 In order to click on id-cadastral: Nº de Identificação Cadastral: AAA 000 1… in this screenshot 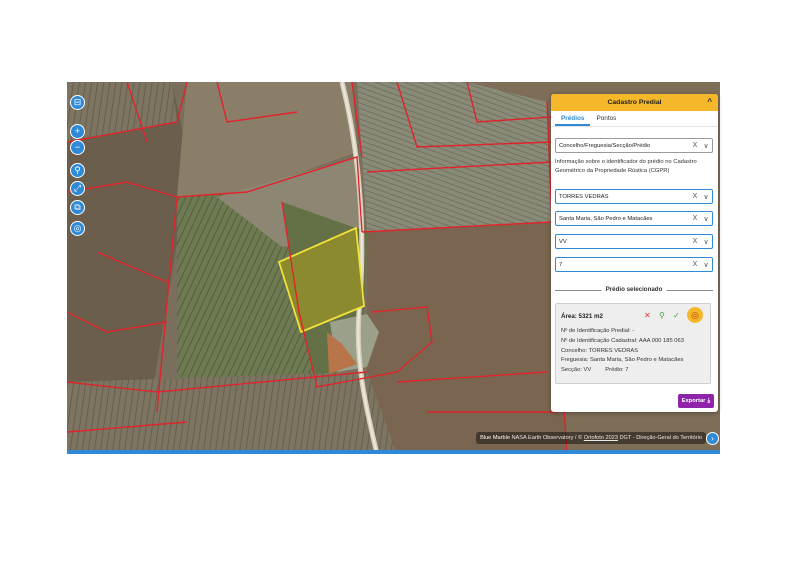, I will do `click(622, 340)`.